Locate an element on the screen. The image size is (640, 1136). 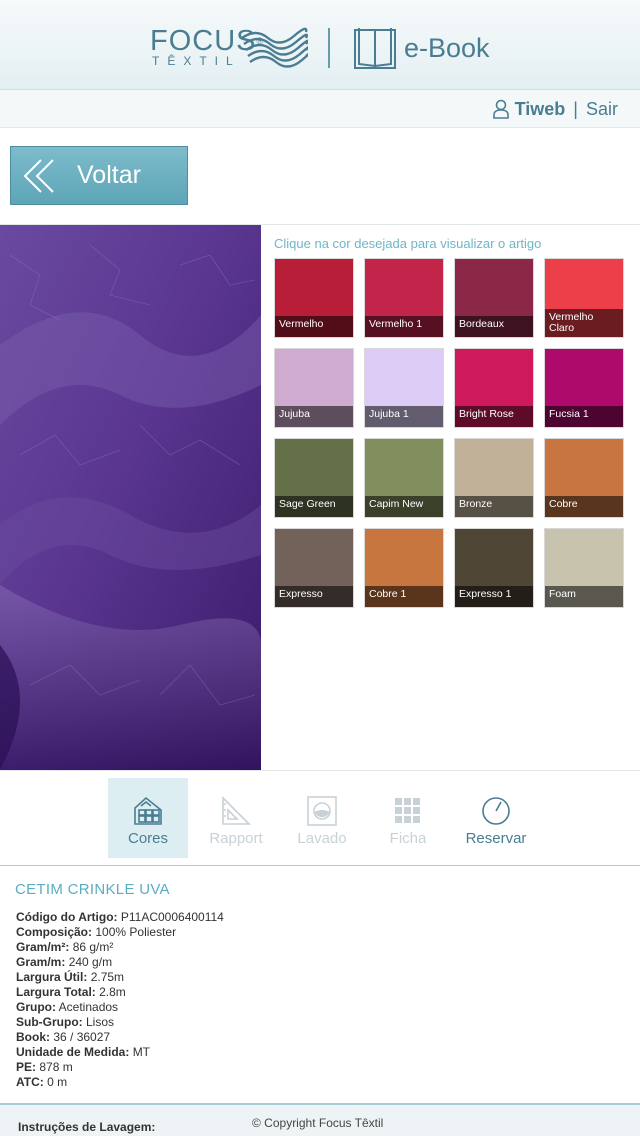
spec-row: Gram/m²: 86 g/m² is located at coordinates (120, 947).